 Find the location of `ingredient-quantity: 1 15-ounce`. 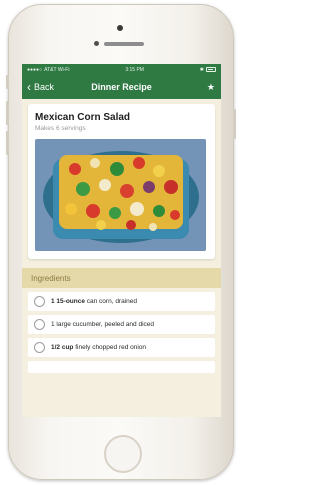

ingredient-quantity: 1 15-ounce is located at coordinates (68, 301).